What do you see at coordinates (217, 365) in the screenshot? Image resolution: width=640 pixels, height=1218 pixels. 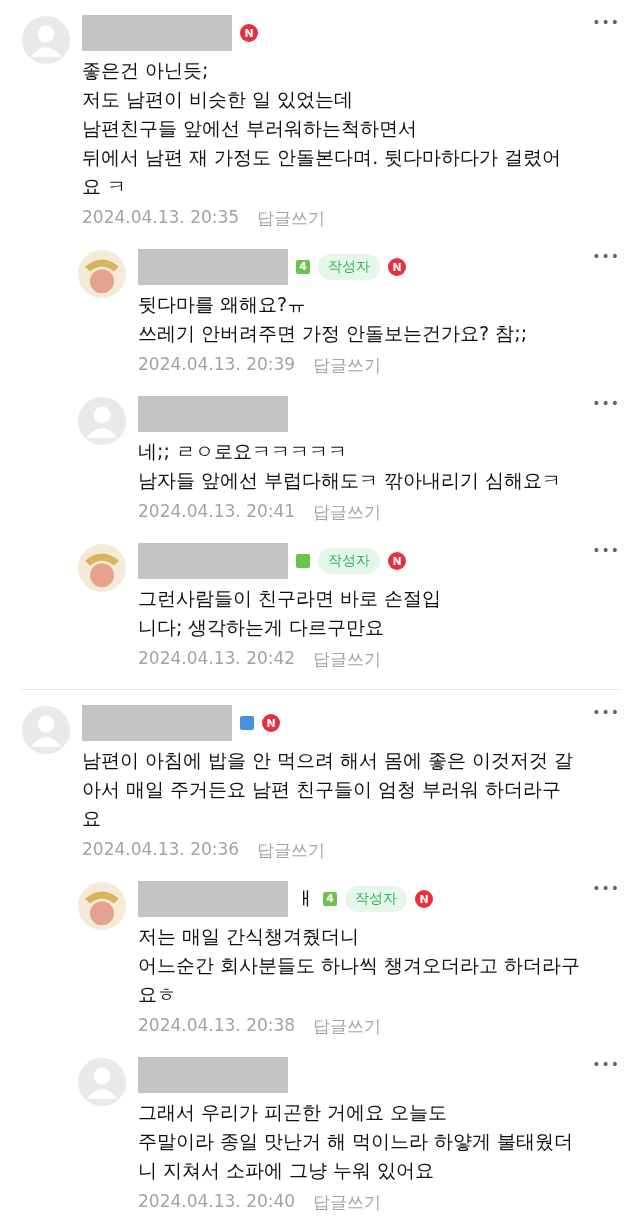 I see `comment-date: 2024.04.13. 20:39` at bounding box center [217, 365].